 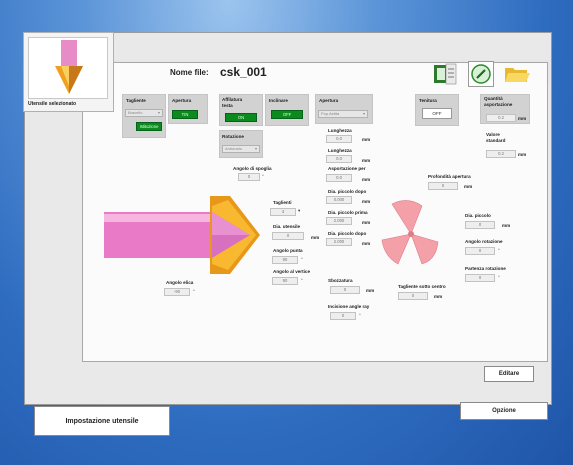 What do you see at coordinates (410, 232) in the screenshot?
I see `cutting-edge-fan-drawing` at bounding box center [410, 232].